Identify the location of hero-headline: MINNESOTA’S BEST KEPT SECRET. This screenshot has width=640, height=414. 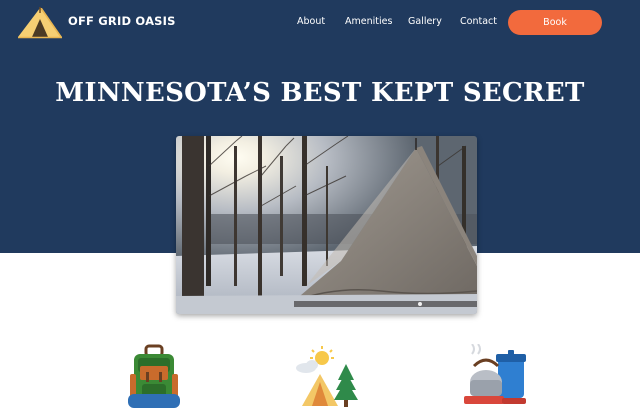
(320, 93).